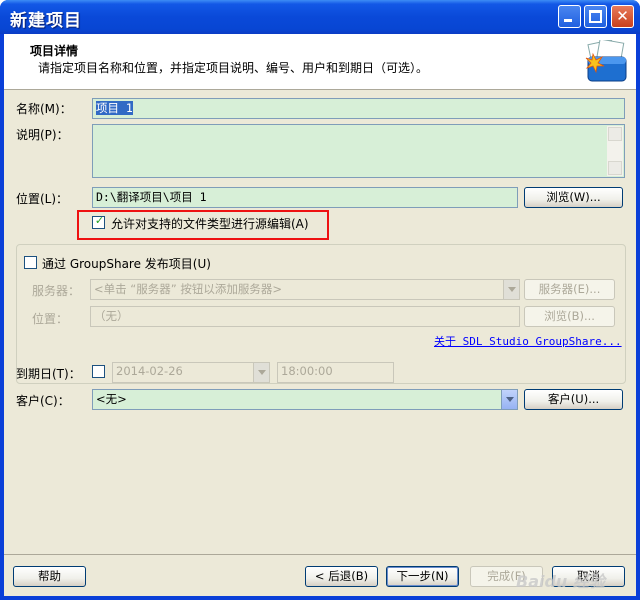  I want to click on header-title: 项目详情, so click(54, 51).